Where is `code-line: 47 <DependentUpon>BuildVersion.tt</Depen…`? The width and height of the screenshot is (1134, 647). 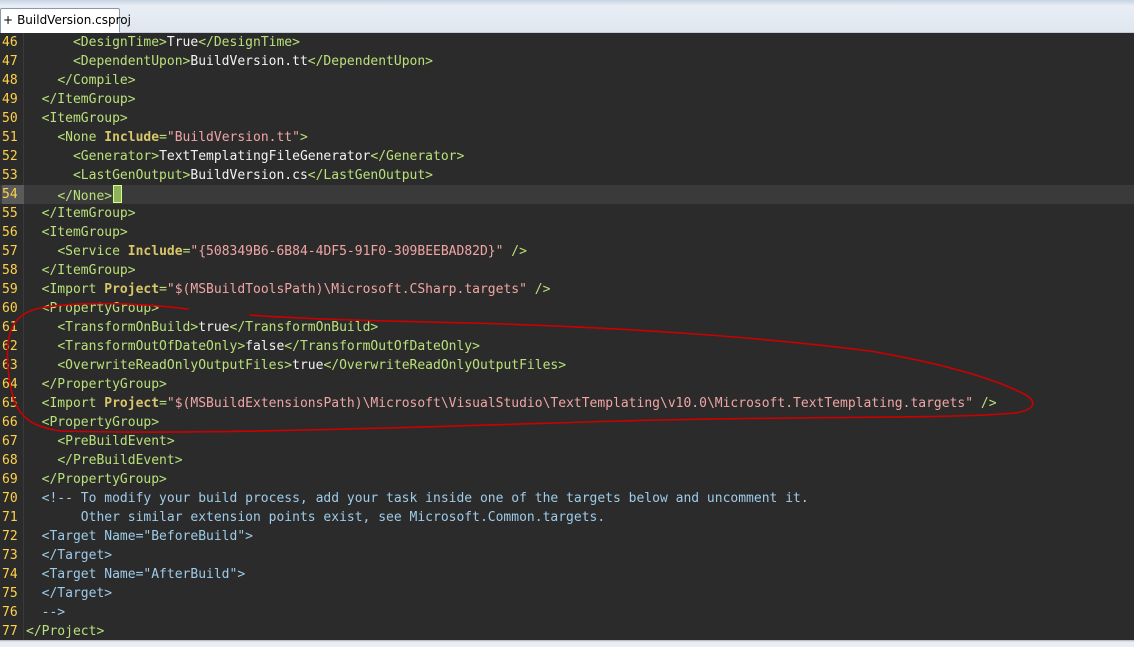 code-line: 47 <DependentUpon>BuildVersion.tt</Depen… is located at coordinates (567, 61).